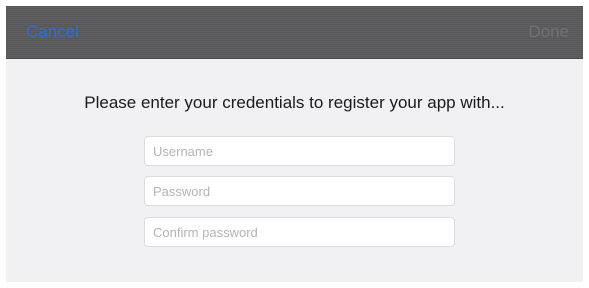 This screenshot has width=589, height=288. Describe the element at coordinates (299, 232) in the screenshot. I see `confirm-password-field` at that location.